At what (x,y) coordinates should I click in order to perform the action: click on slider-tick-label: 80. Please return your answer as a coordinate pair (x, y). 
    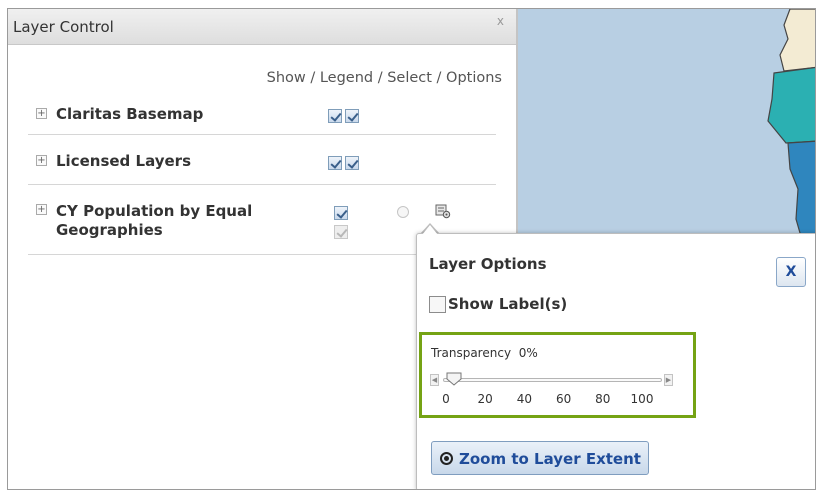
    Looking at the image, I should click on (603, 399).